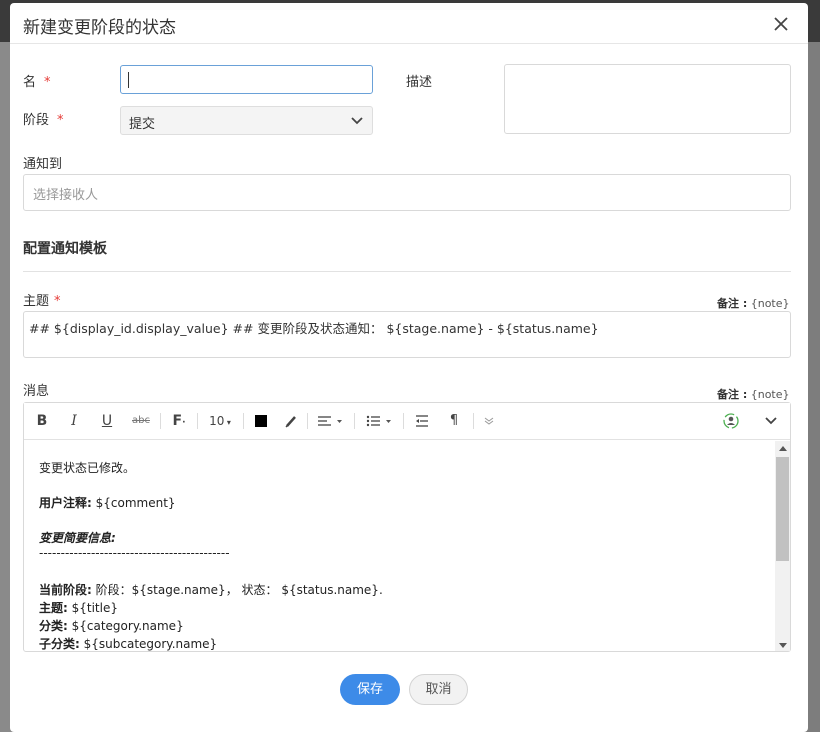  Describe the element at coordinates (43, 164) in the screenshot. I see `notify-label: 通知到` at that location.